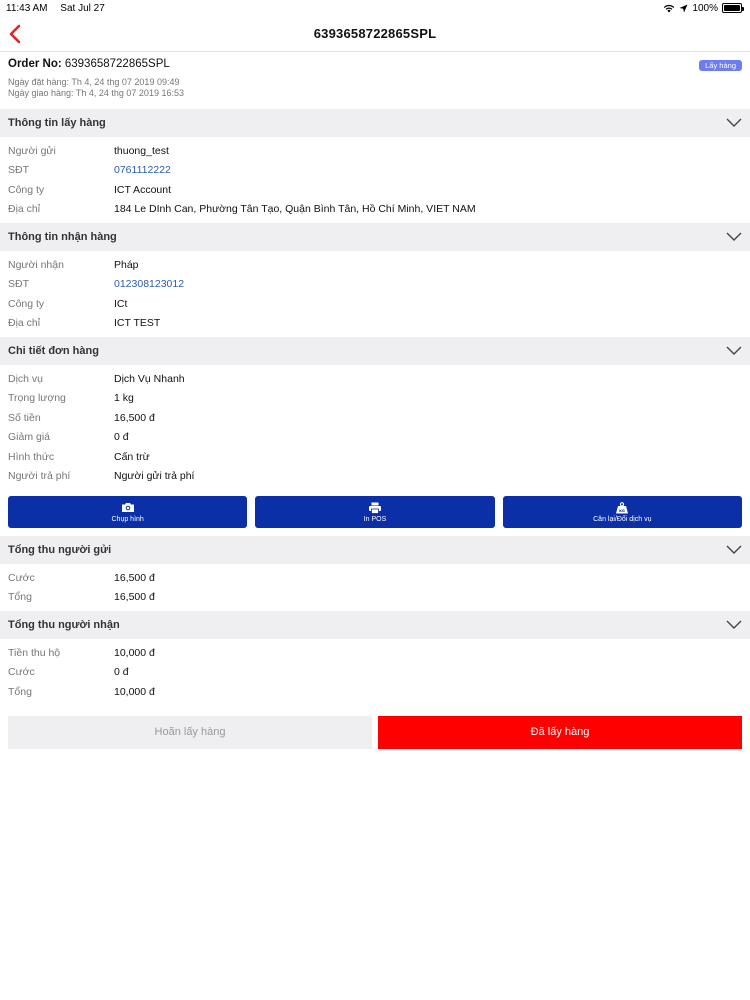 This screenshot has width=750, height=1000. Describe the element at coordinates (149, 378) in the screenshot. I see `service-value: Dịch Vụ Nhanh` at that location.